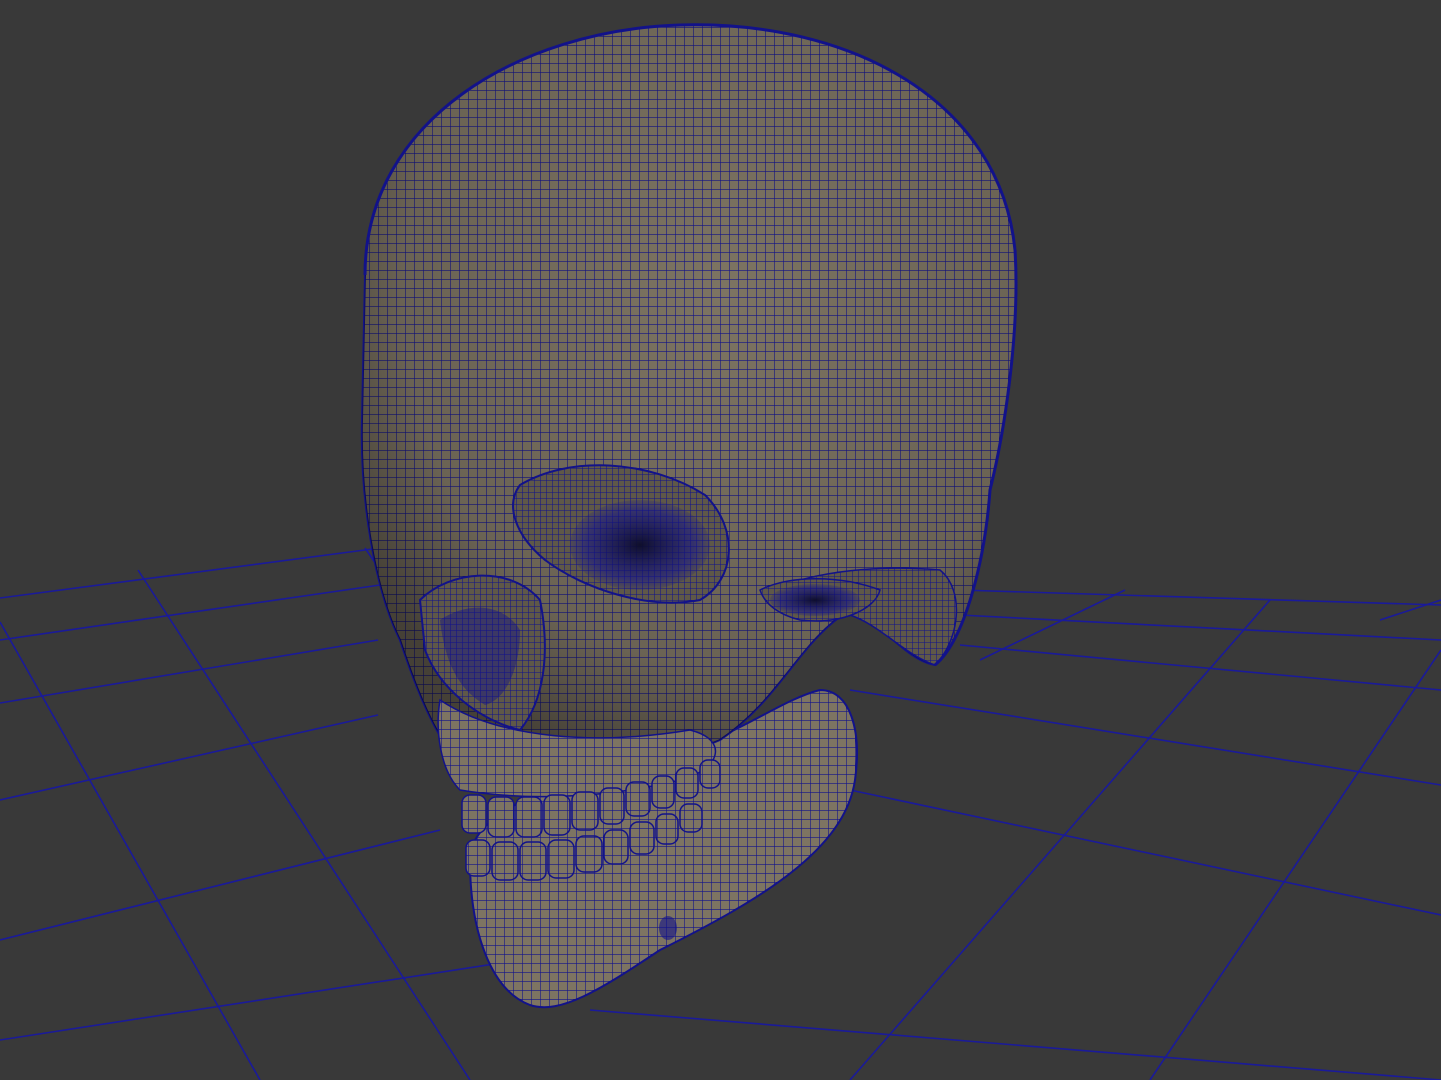  Describe the element at coordinates (640, 545) in the screenshot. I see `eye-socket-right-depth` at that location.